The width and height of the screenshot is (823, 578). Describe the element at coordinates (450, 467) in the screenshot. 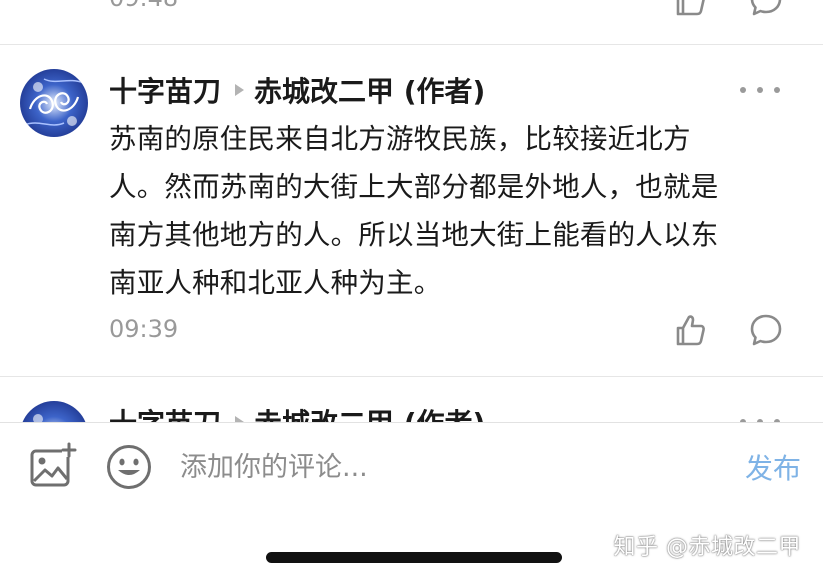

I see `comment-input` at that location.